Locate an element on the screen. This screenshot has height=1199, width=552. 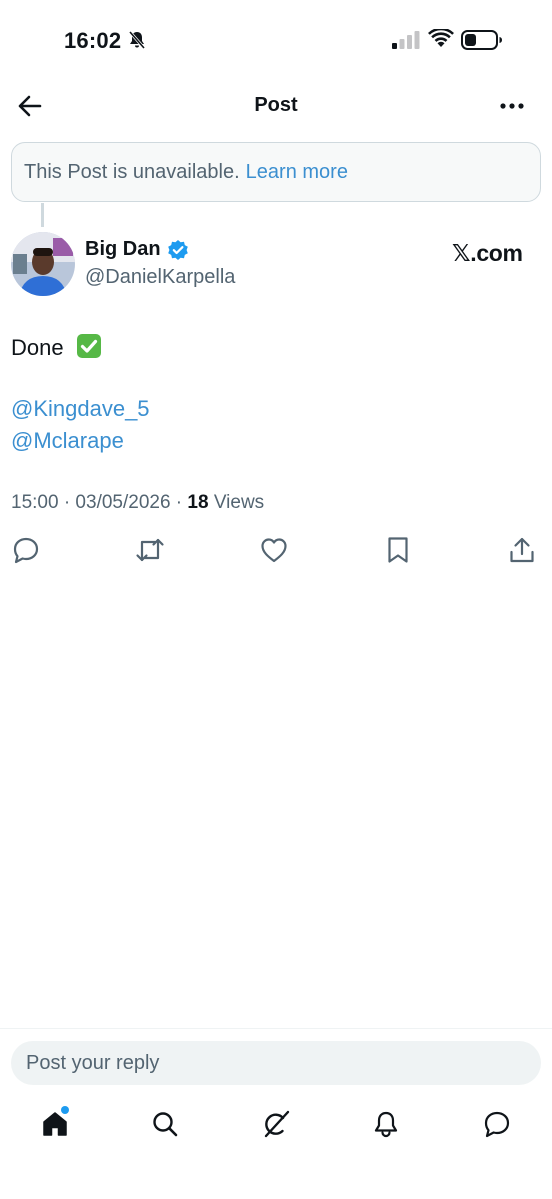
repost-button is located at coordinates (150, 550).